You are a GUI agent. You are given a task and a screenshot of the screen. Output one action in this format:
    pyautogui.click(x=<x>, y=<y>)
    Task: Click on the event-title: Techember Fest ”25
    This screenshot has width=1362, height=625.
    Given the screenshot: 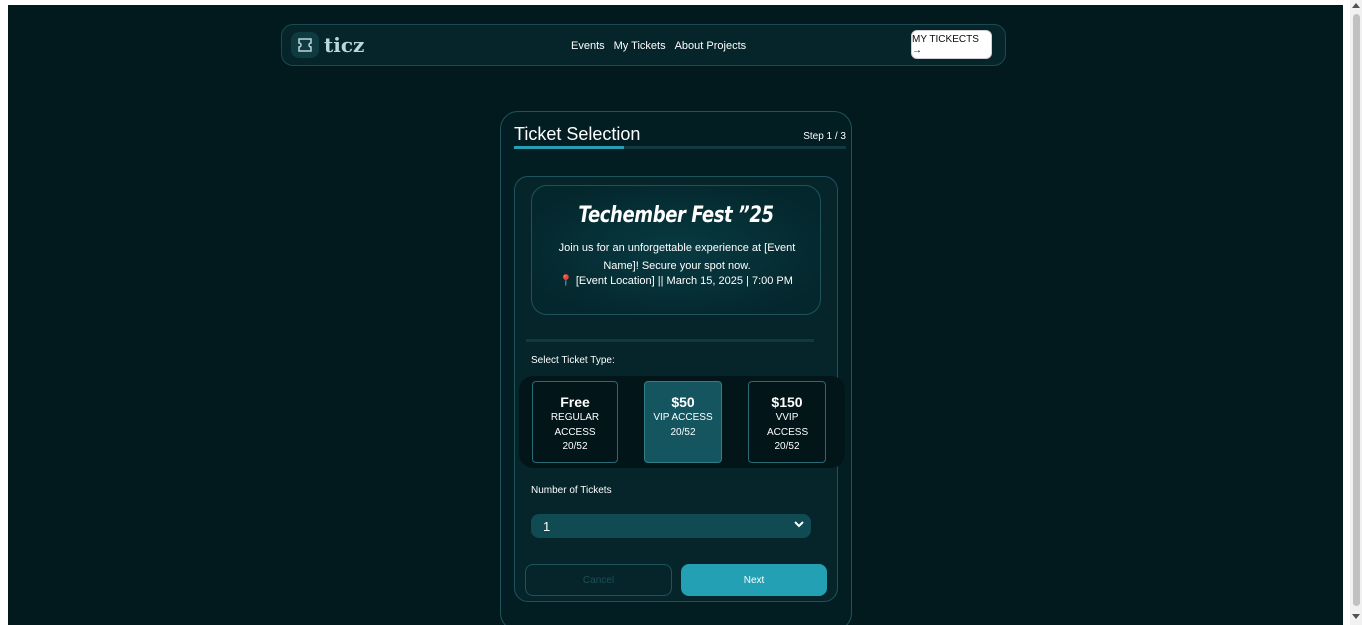 What is the action you would take?
    pyautogui.click(x=676, y=215)
    